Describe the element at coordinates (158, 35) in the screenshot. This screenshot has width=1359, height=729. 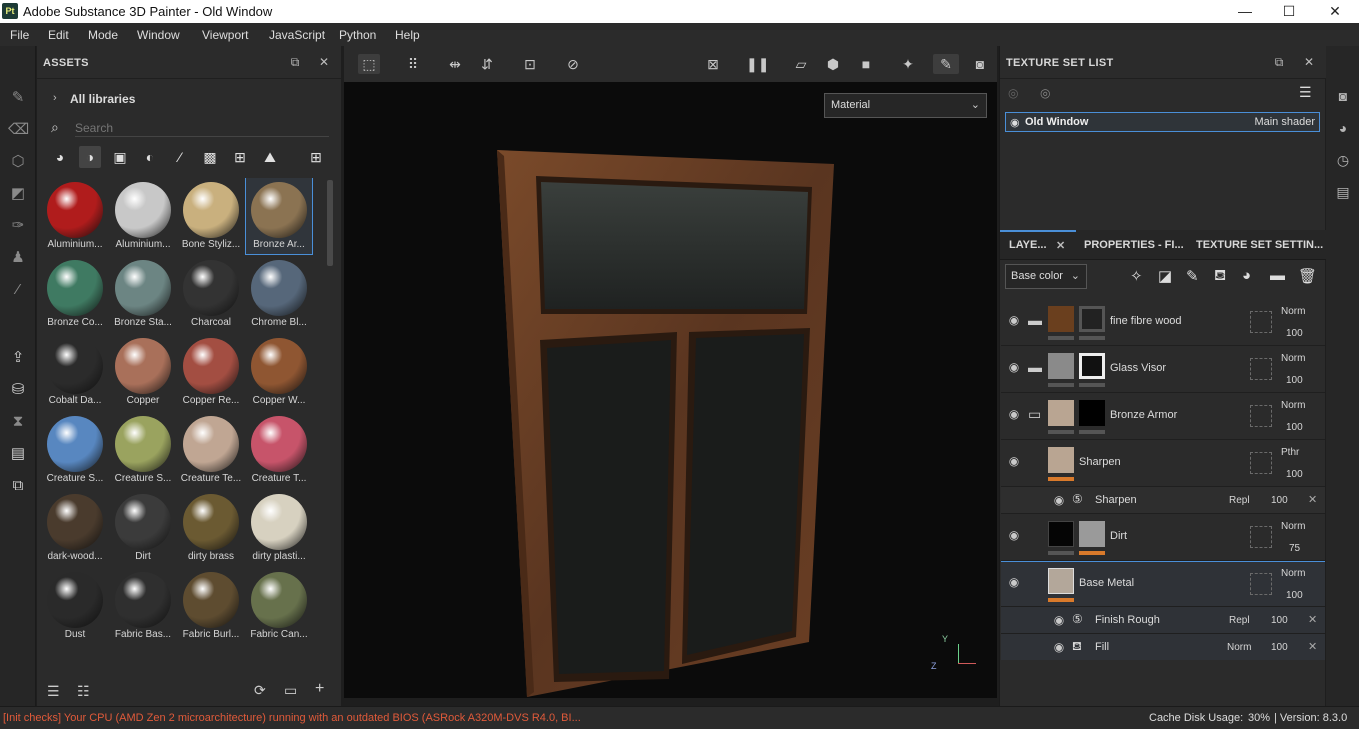
I see `menu-window: Window` at that location.